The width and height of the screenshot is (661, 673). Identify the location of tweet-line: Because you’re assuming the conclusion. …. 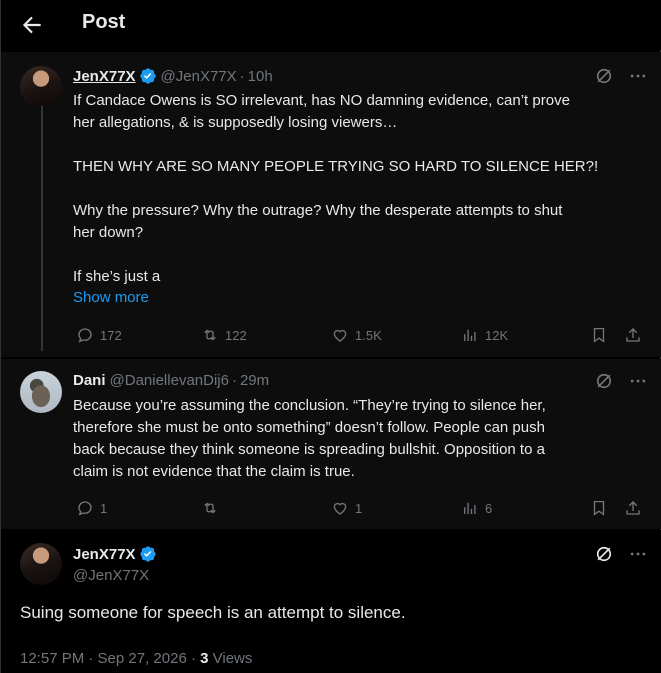
(309, 405).